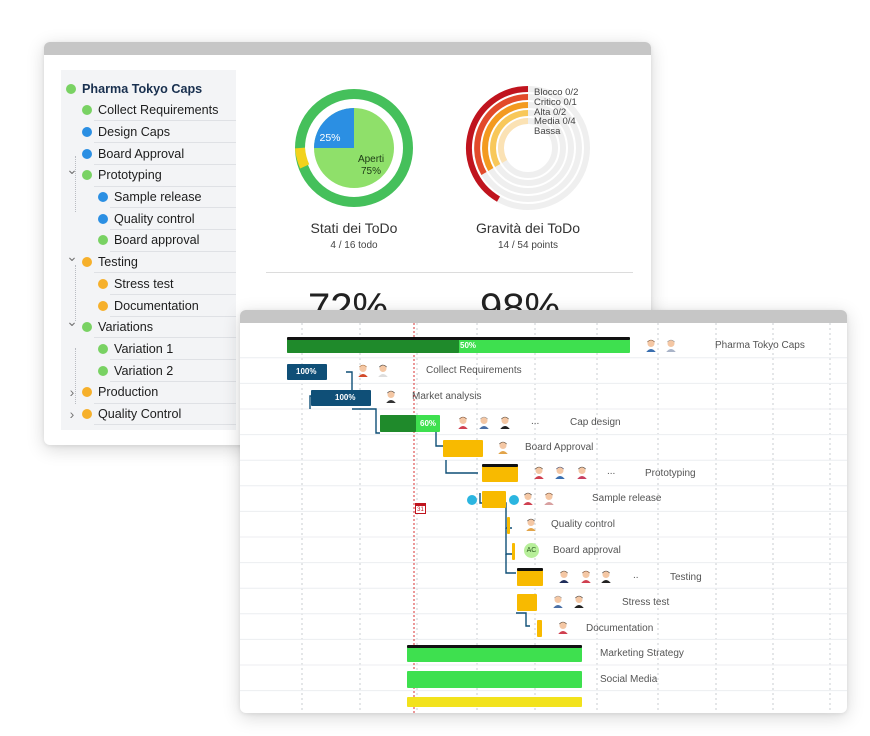  What do you see at coordinates (636, 575) in the screenshot?
I see `more-assignees: ..` at bounding box center [636, 575].